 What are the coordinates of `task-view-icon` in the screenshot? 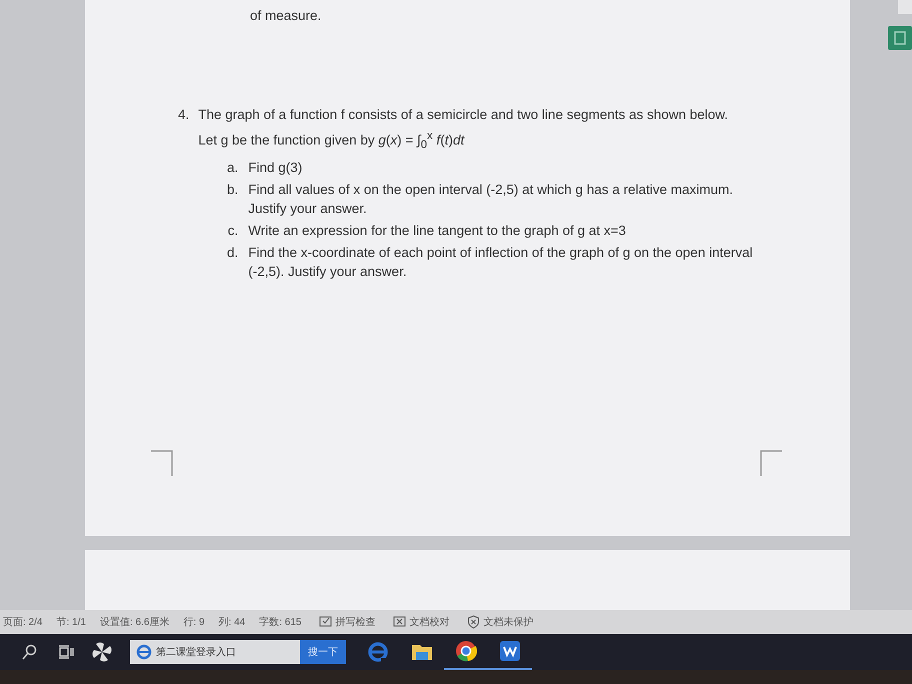 It's located at (66, 652).